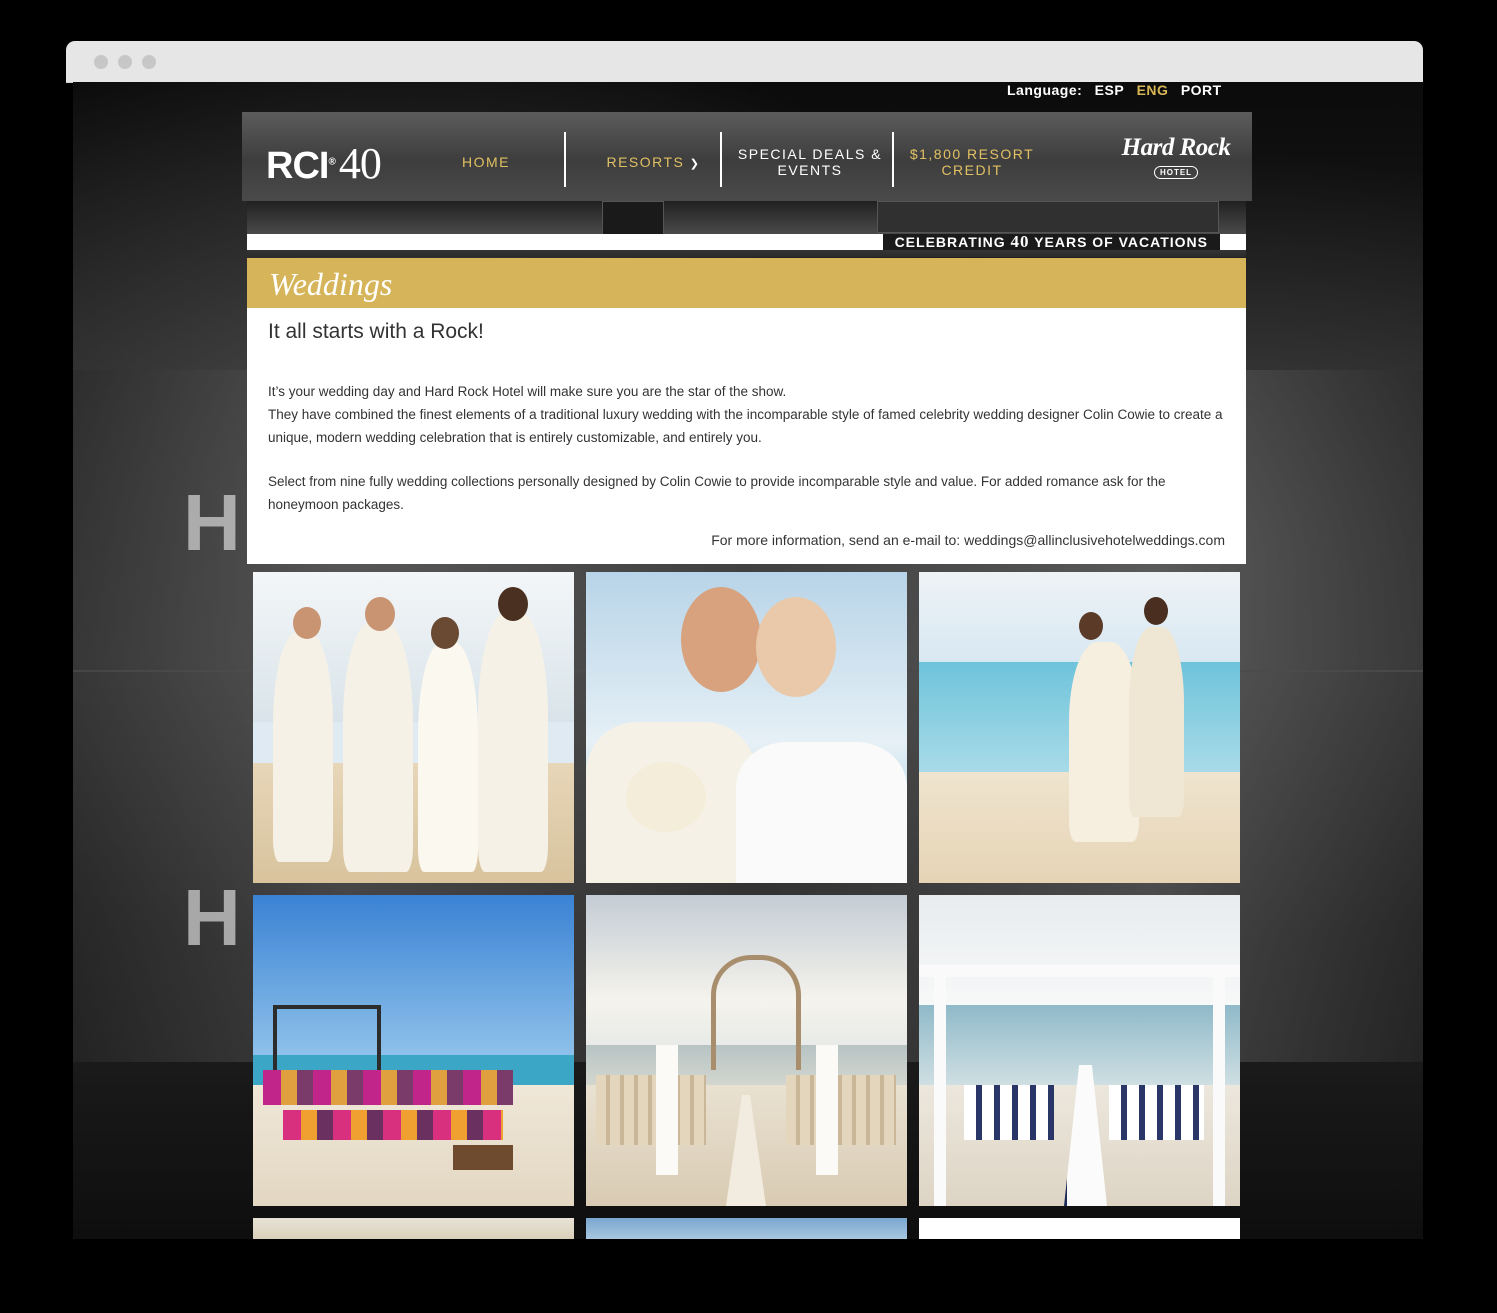  What do you see at coordinates (1048, 217) in the screenshot?
I see `hero-building` at bounding box center [1048, 217].